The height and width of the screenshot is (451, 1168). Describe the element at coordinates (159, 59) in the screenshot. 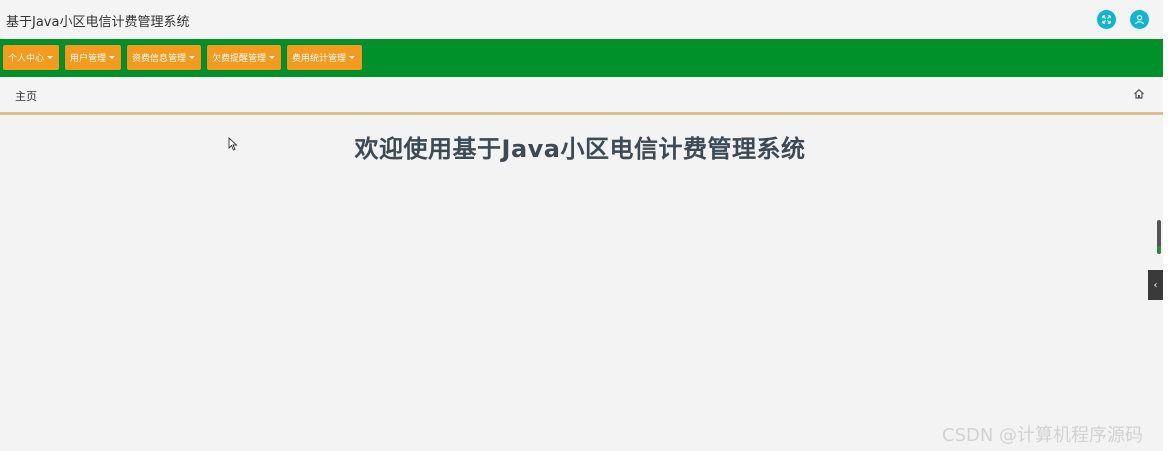

I see `nav-item-label: 资费信息管理` at that location.